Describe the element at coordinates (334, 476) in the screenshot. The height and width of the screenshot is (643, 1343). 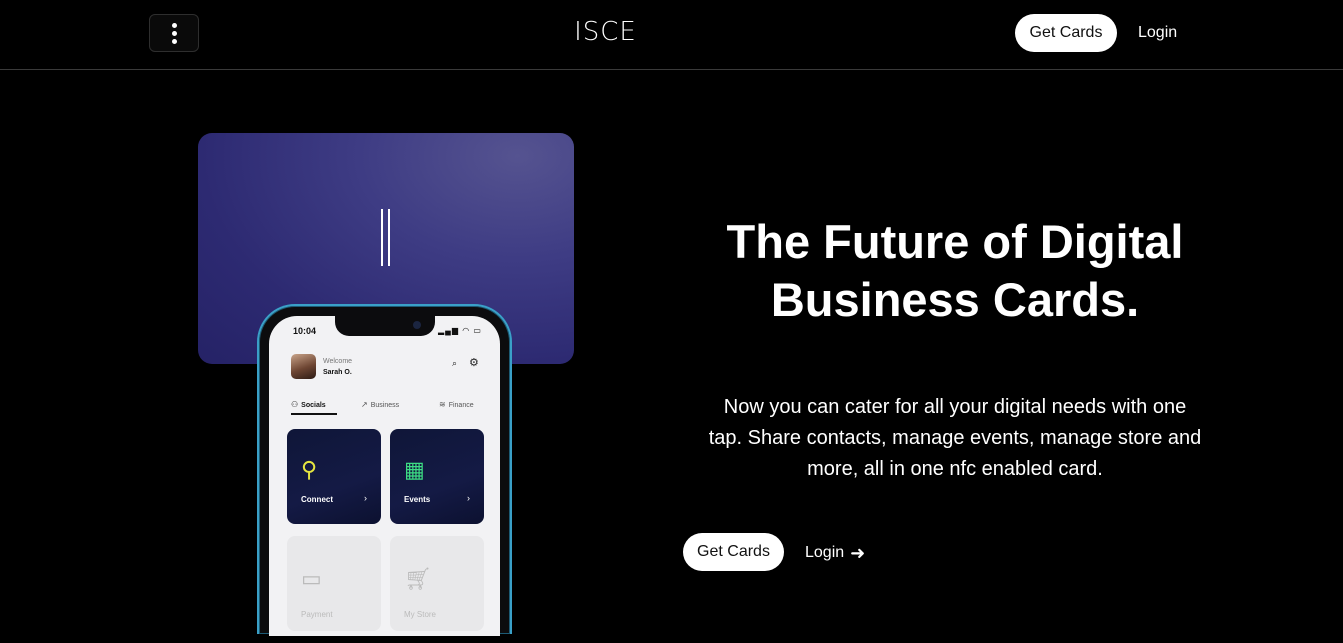
I see `tile-connect: ⚲ Connect ›` at that location.